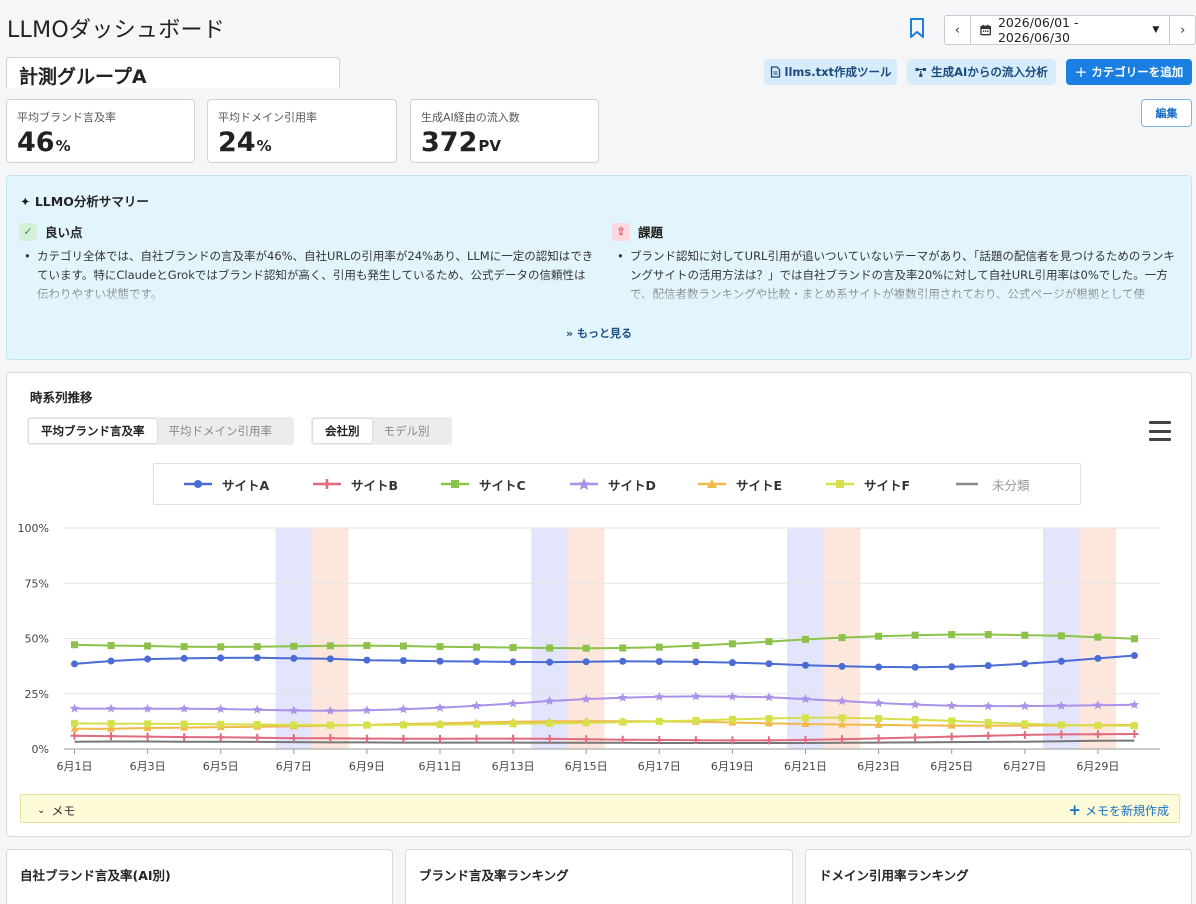  Describe the element at coordinates (604, 333) in the screenshot. I see `show-more-label: もっと見る` at that location.